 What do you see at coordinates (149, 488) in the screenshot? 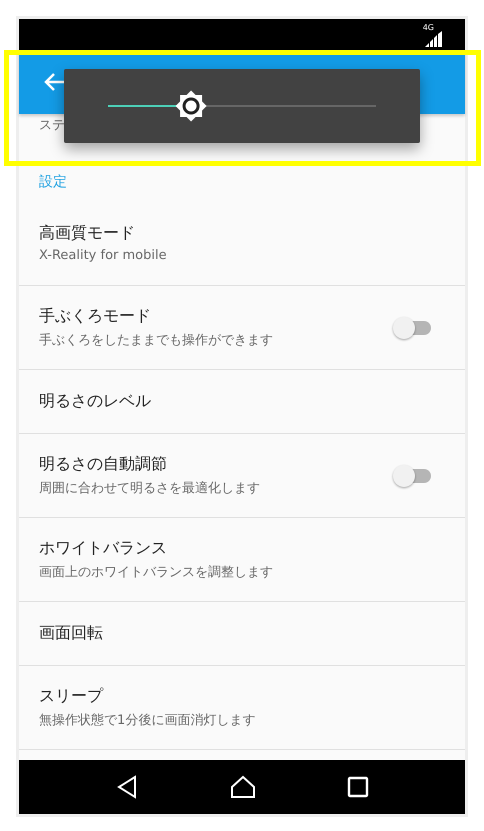
I see `row-subtitle: 周囲に合わせて明るさを最適化します` at bounding box center [149, 488].